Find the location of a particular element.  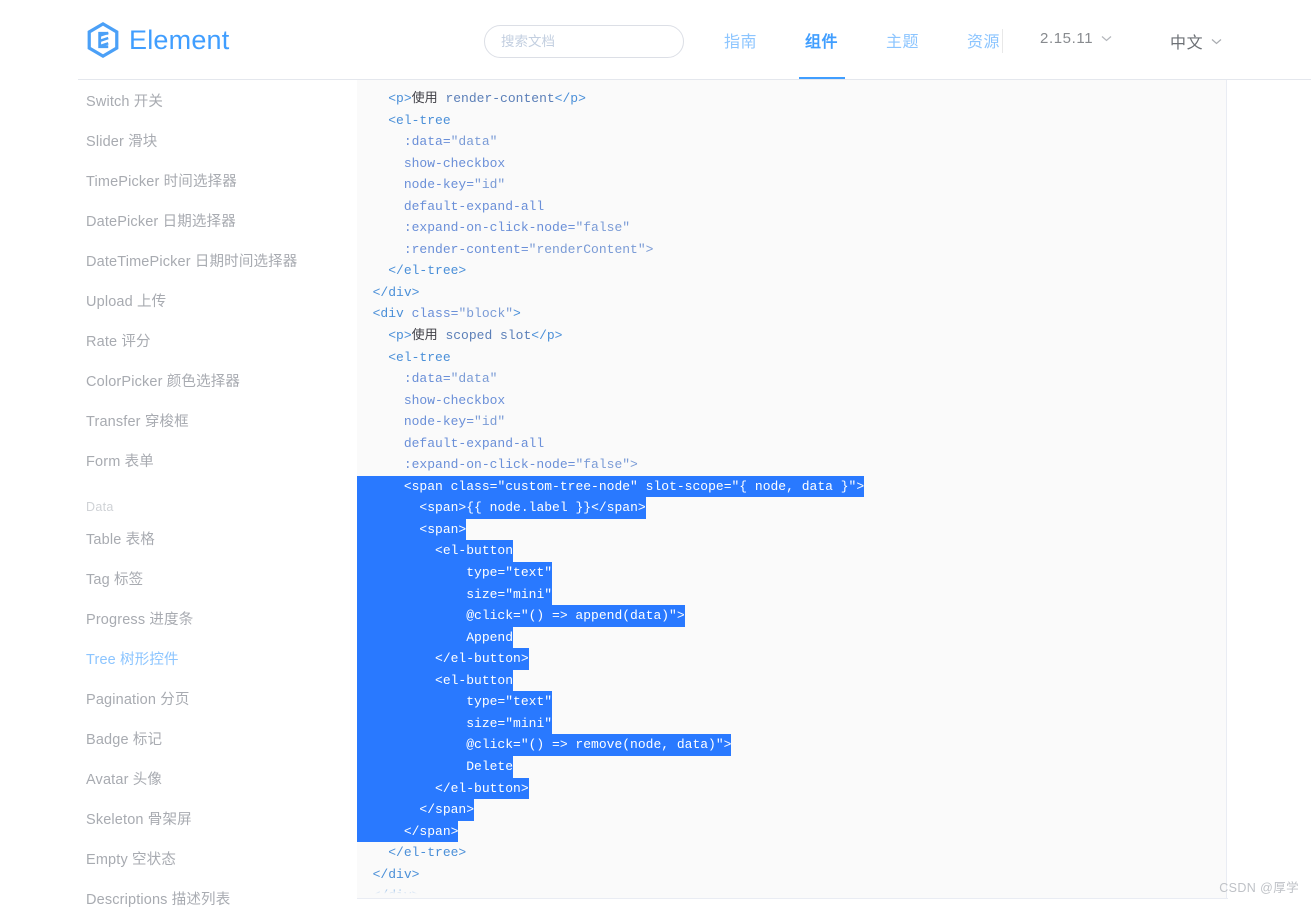

sidebar-item-5: Upload 上传 is located at coordinates (217, 300).